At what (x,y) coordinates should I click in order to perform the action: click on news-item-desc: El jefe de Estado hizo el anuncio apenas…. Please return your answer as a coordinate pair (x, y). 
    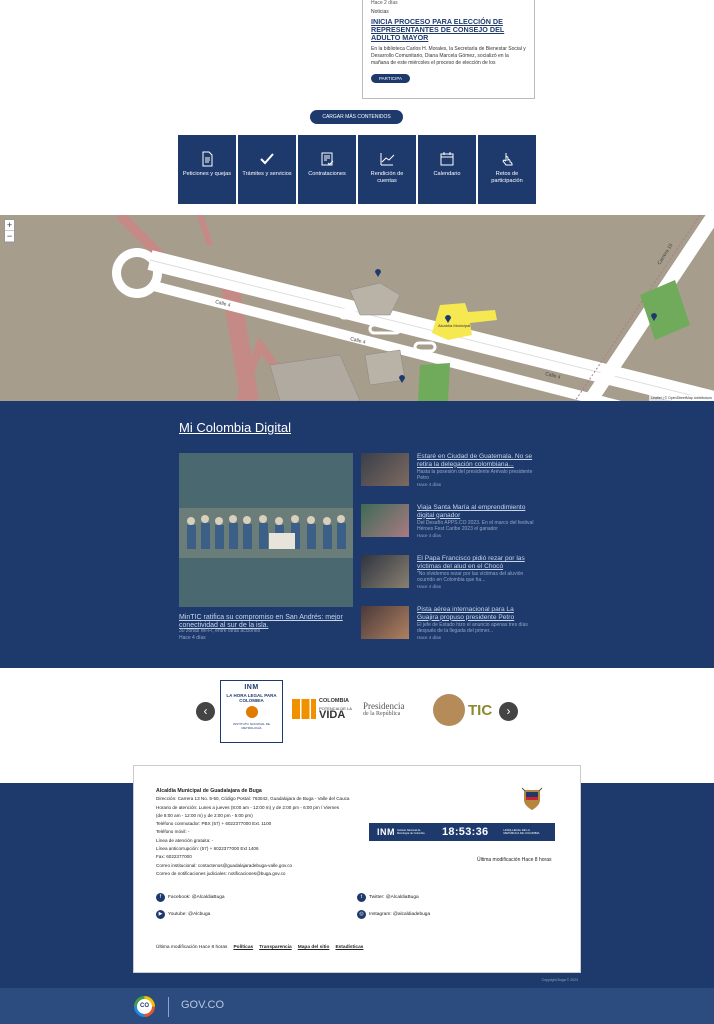
    Looking at the image, I should click on (472, 628).